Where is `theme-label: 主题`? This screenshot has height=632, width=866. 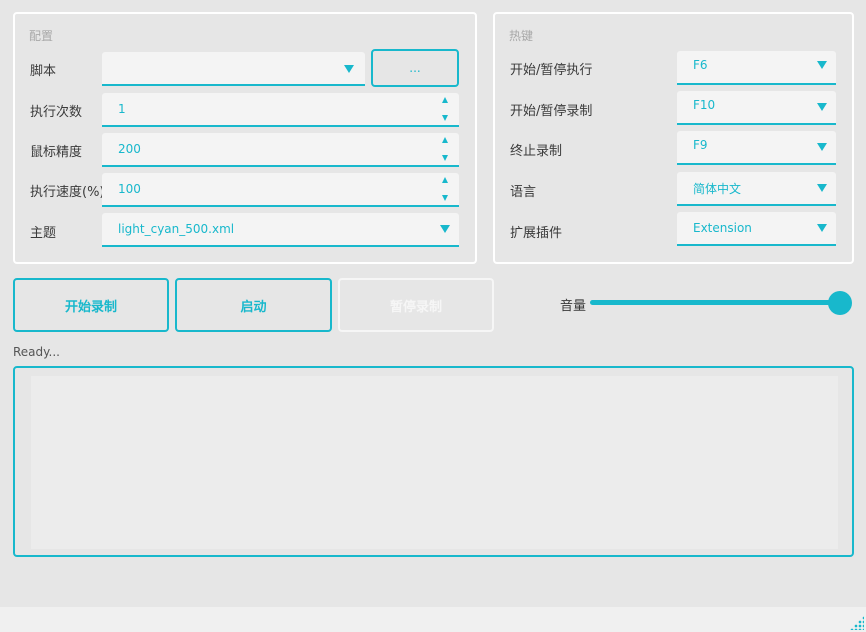 theme-label: 主题 is located at coordinates (43, 233).